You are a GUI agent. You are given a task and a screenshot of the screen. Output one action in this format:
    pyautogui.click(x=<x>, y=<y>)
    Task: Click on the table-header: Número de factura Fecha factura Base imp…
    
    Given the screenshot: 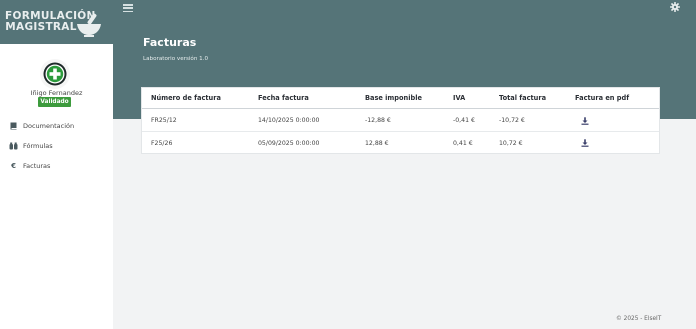 What is the action you would take?
    pyautogui.click(x=400, y=98)
    